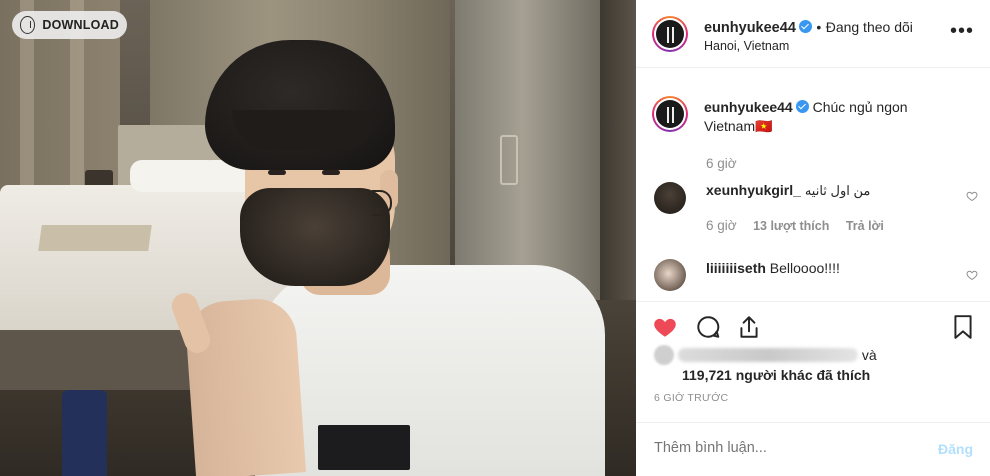  What do you see at coordinates (28, 25) in the screenshot?
I see `download-icon` at bounding box center [28, 25].